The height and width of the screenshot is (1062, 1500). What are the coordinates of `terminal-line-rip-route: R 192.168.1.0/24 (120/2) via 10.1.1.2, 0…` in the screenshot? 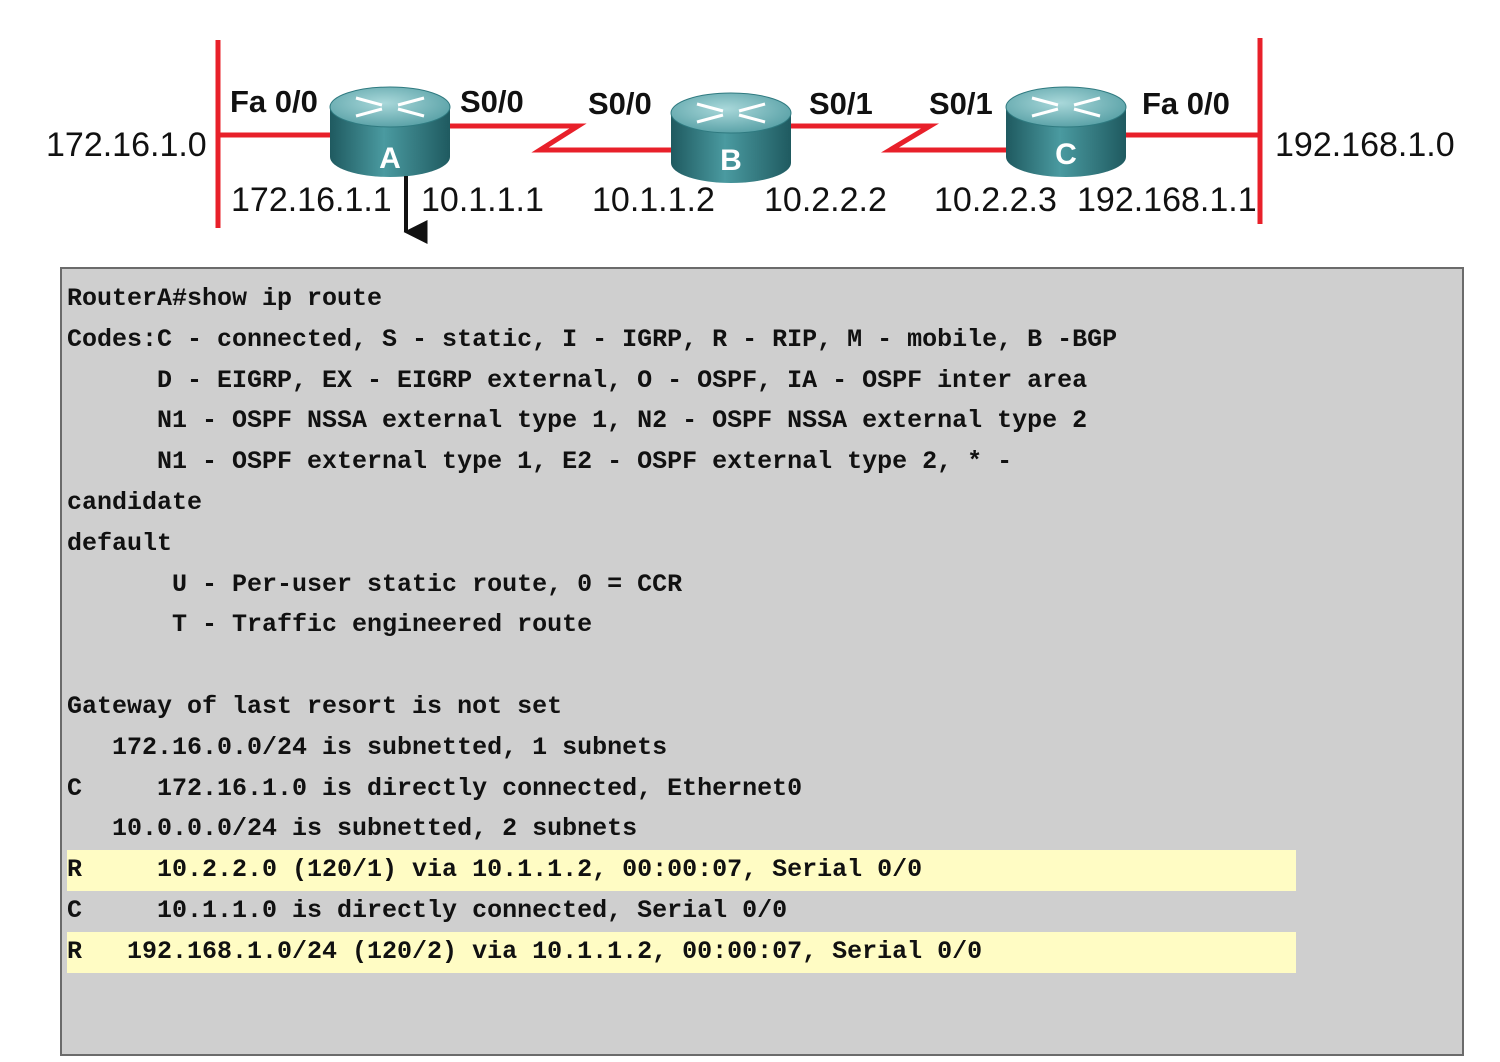 It's located at (681, 952).